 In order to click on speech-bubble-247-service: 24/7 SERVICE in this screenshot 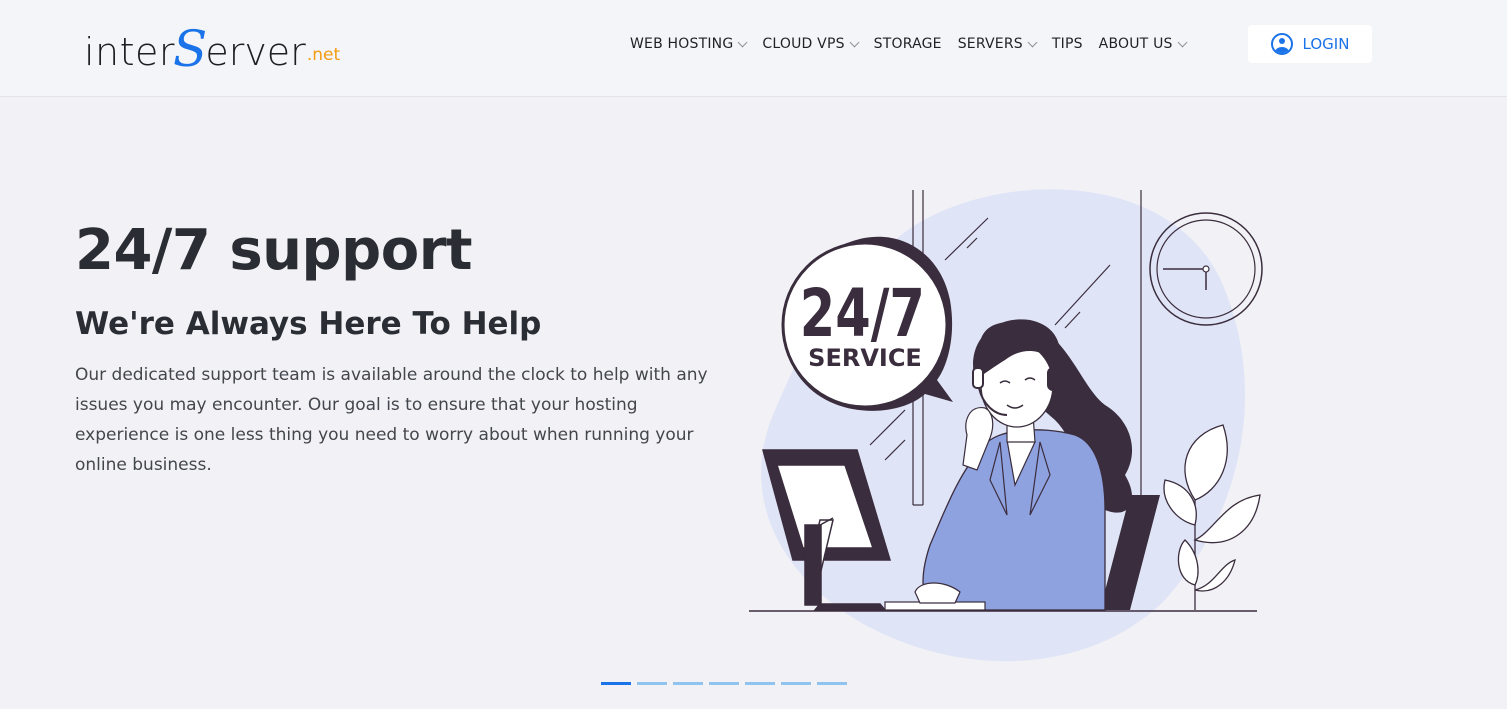, I will do `click(867, 323)`.